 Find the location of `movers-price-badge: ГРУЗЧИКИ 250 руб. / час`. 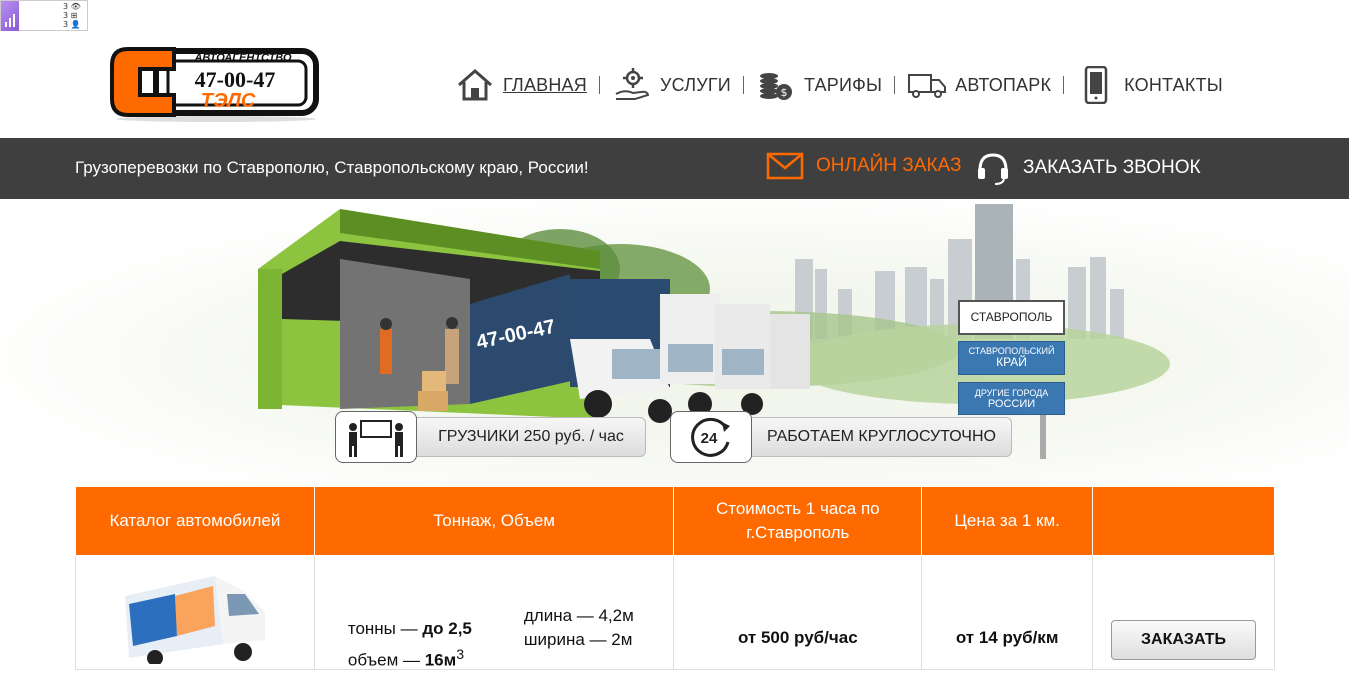

movers-price-badge: ГРУЗЧИКИ 250 руб. / час is located at coordinates (490, 437).